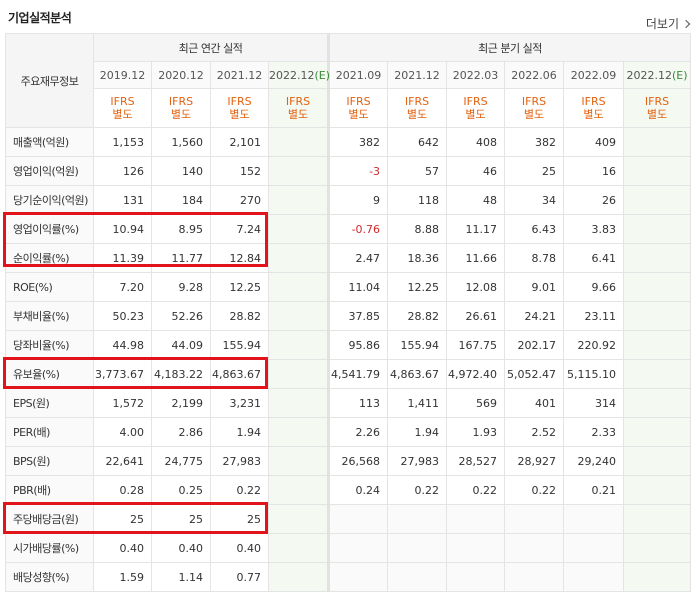  Describe the element at coordinates (298, 75) in the screenshot. I see `period-header-estimate: 2022.12(E)` at that location.